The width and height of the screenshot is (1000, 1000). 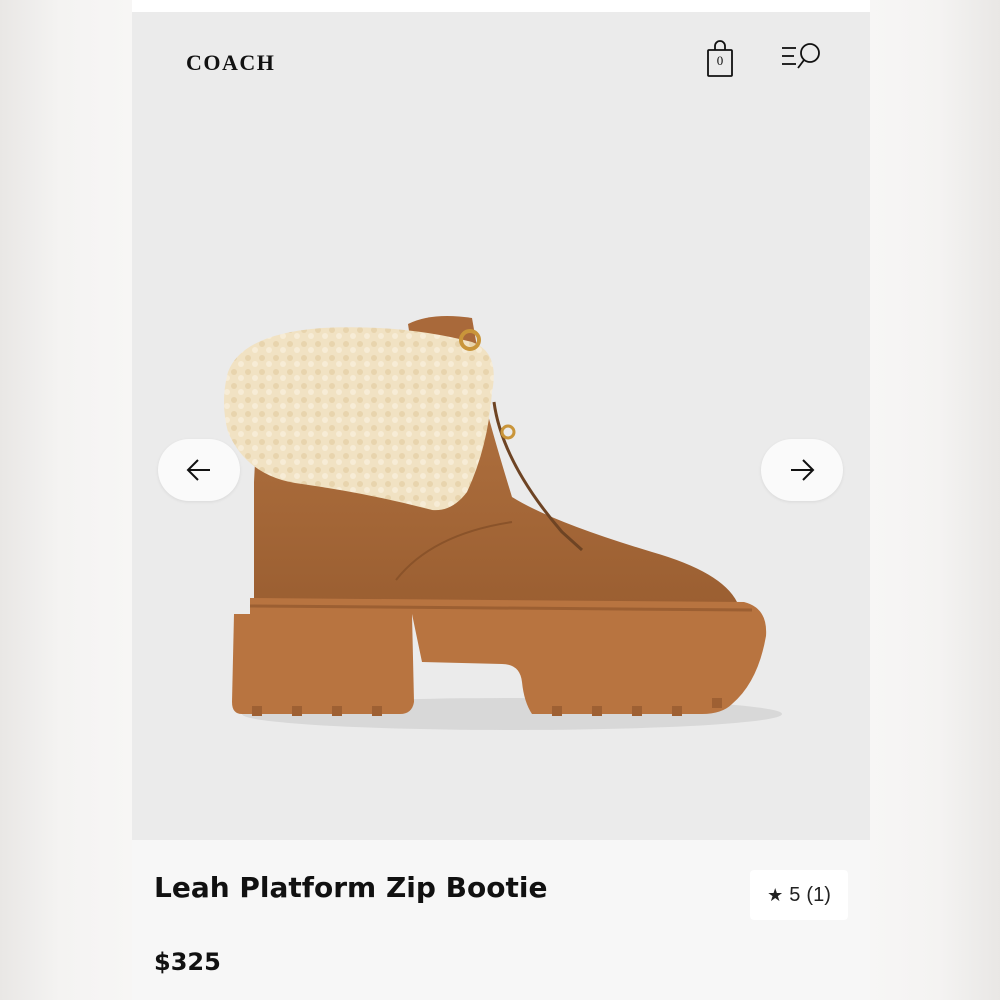 What do you see at coordinates (351, 887) in the screenshot?
I see `product-title: Leah Platform Zip Bootie` at bounding box center [351, 887].